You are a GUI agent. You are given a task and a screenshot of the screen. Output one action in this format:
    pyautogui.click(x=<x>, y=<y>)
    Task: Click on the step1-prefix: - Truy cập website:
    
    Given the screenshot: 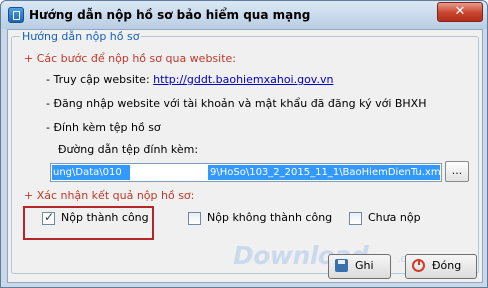 What is the action you would take?
    pyautogui.click(x=98, y=79)
    